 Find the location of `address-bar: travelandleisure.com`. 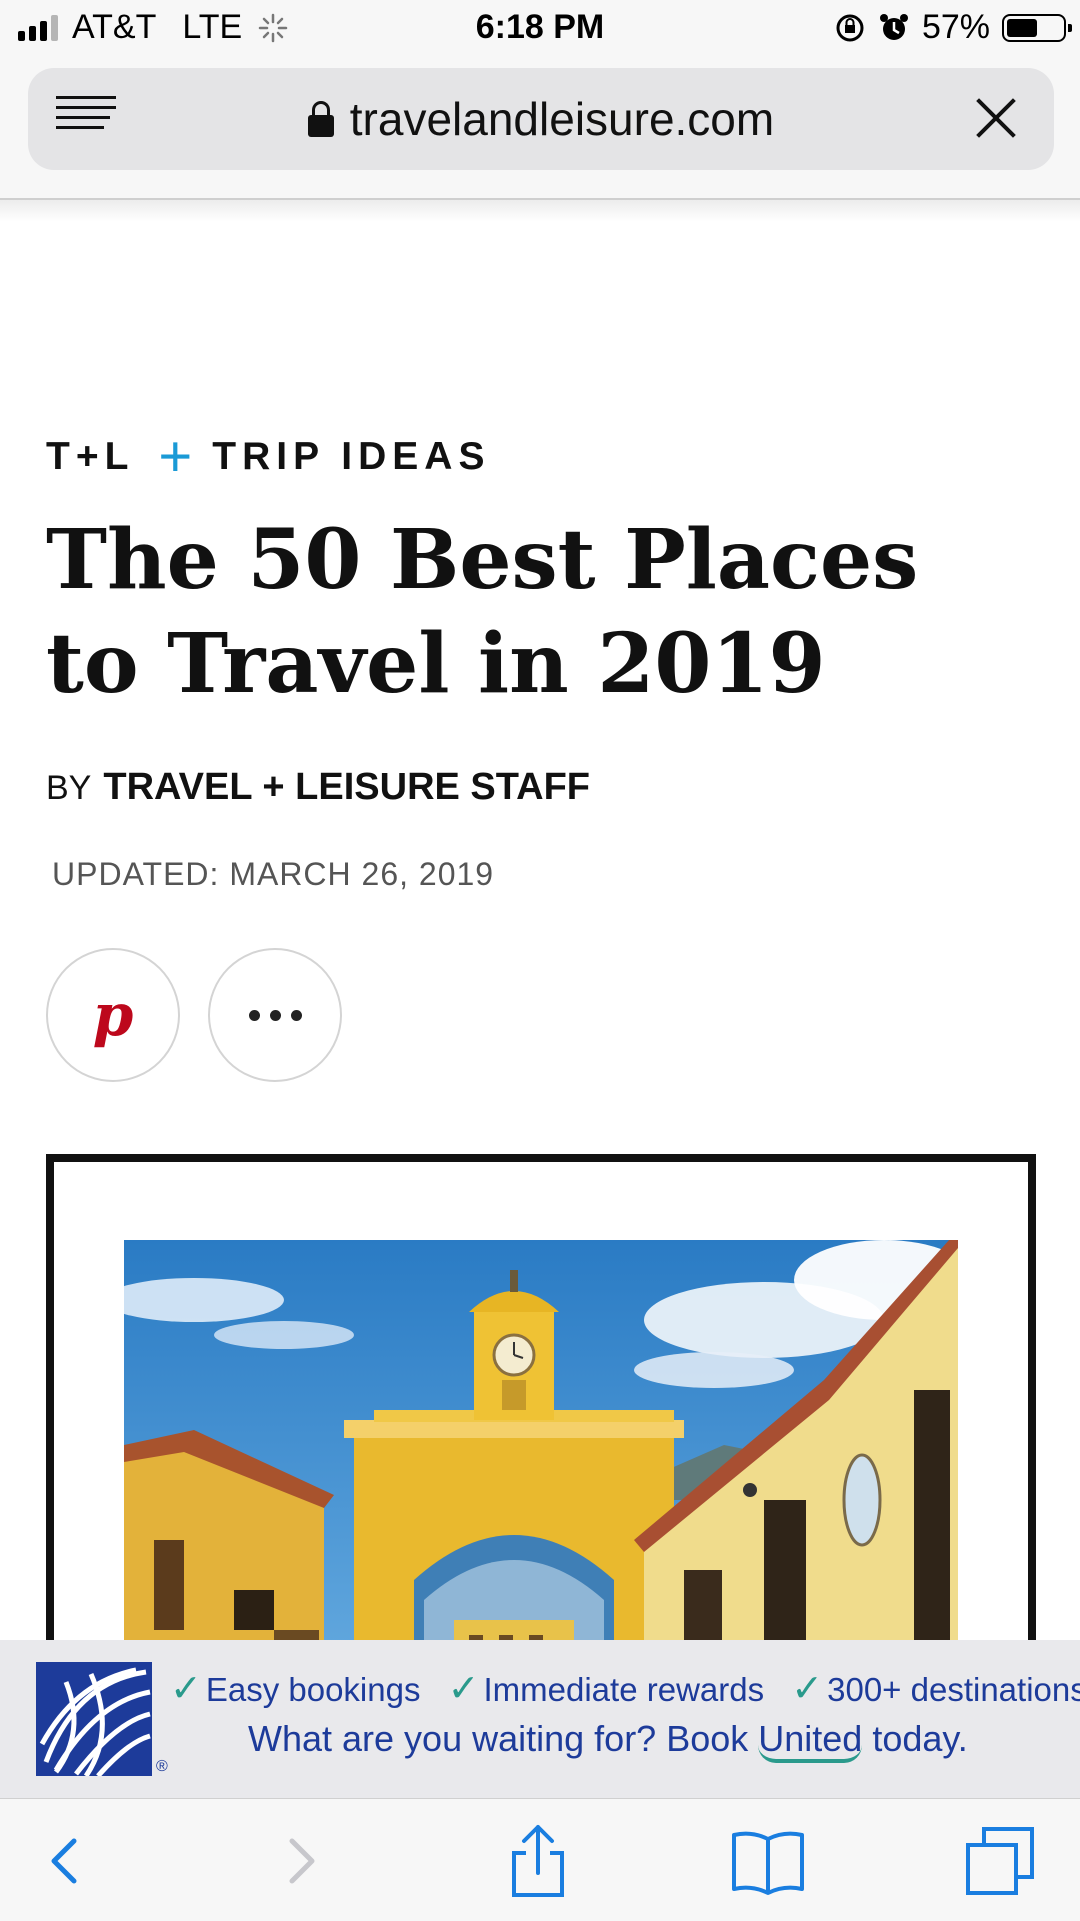

address-bar: travelandleisure.com is located at coordinates (541, 119).